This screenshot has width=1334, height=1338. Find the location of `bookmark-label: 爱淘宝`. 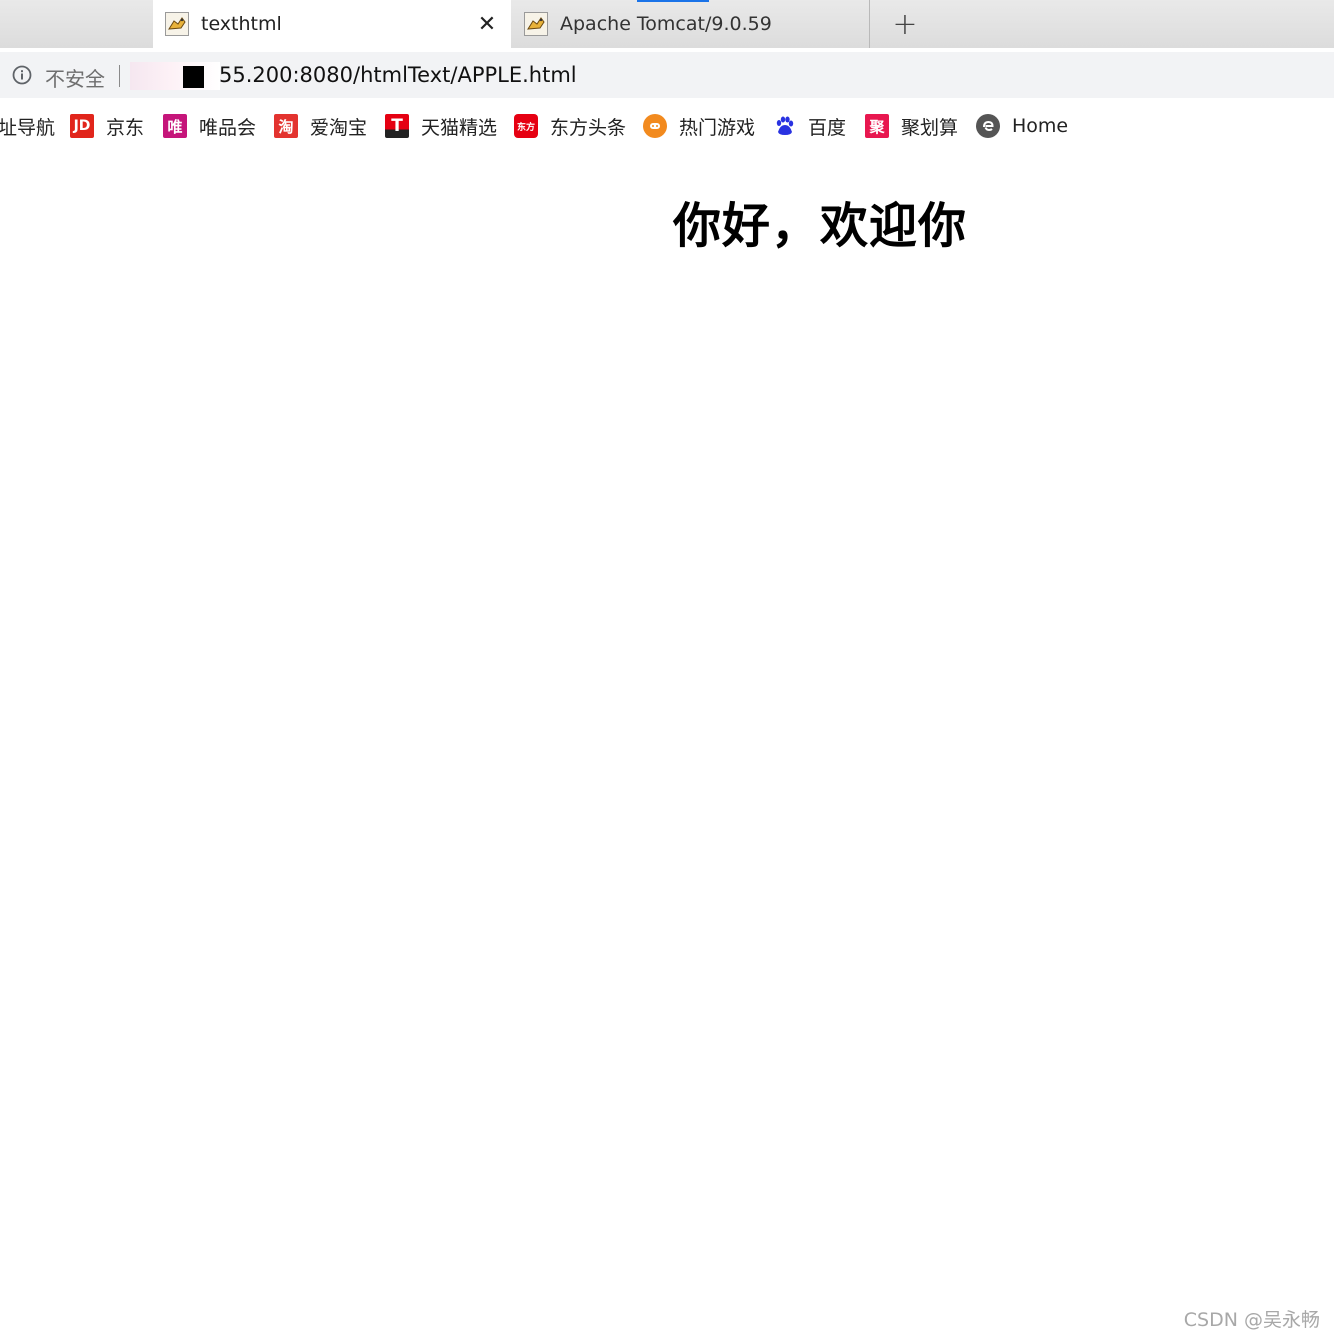

bookmark-label: 爱淘宝 is located at coordinates (339, 127).